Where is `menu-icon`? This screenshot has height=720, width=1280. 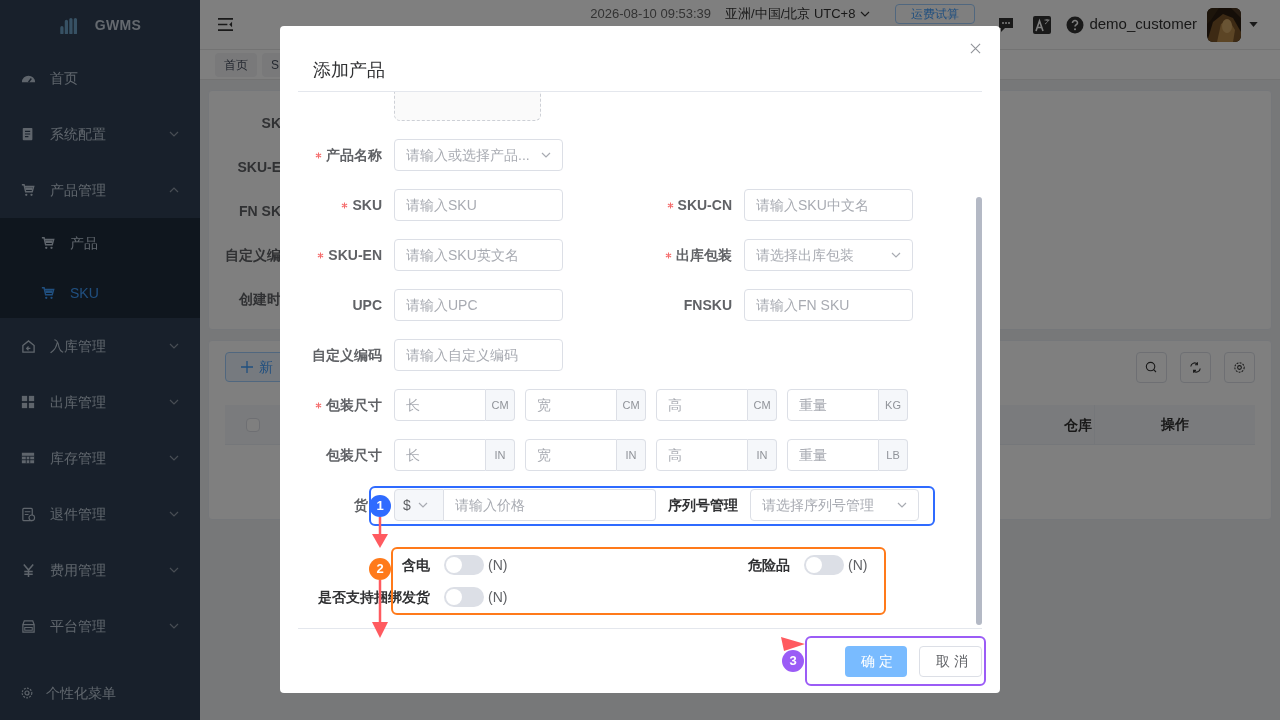
menu-icon is located at coordinates (225, 24).